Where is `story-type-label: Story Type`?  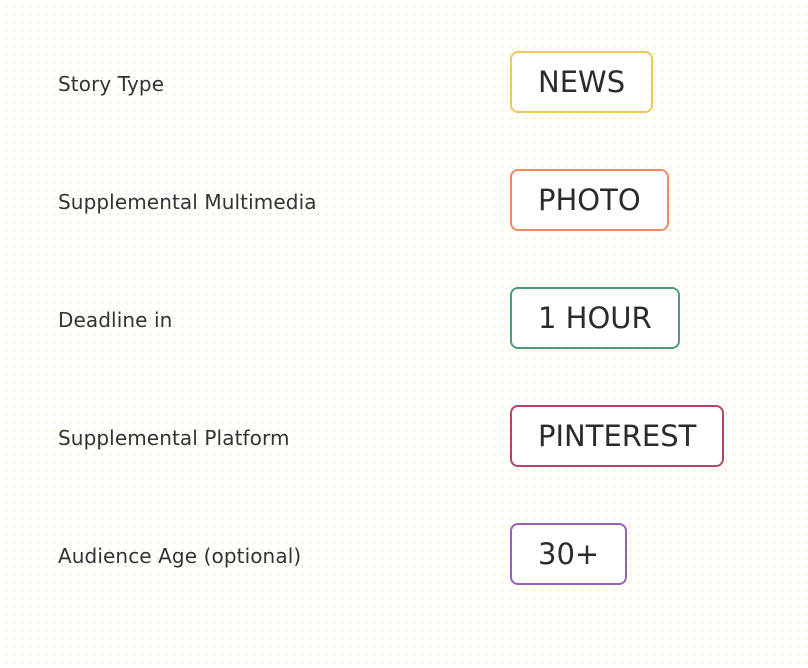
story-type-label: Story Type is located at coordinates (111, 84).